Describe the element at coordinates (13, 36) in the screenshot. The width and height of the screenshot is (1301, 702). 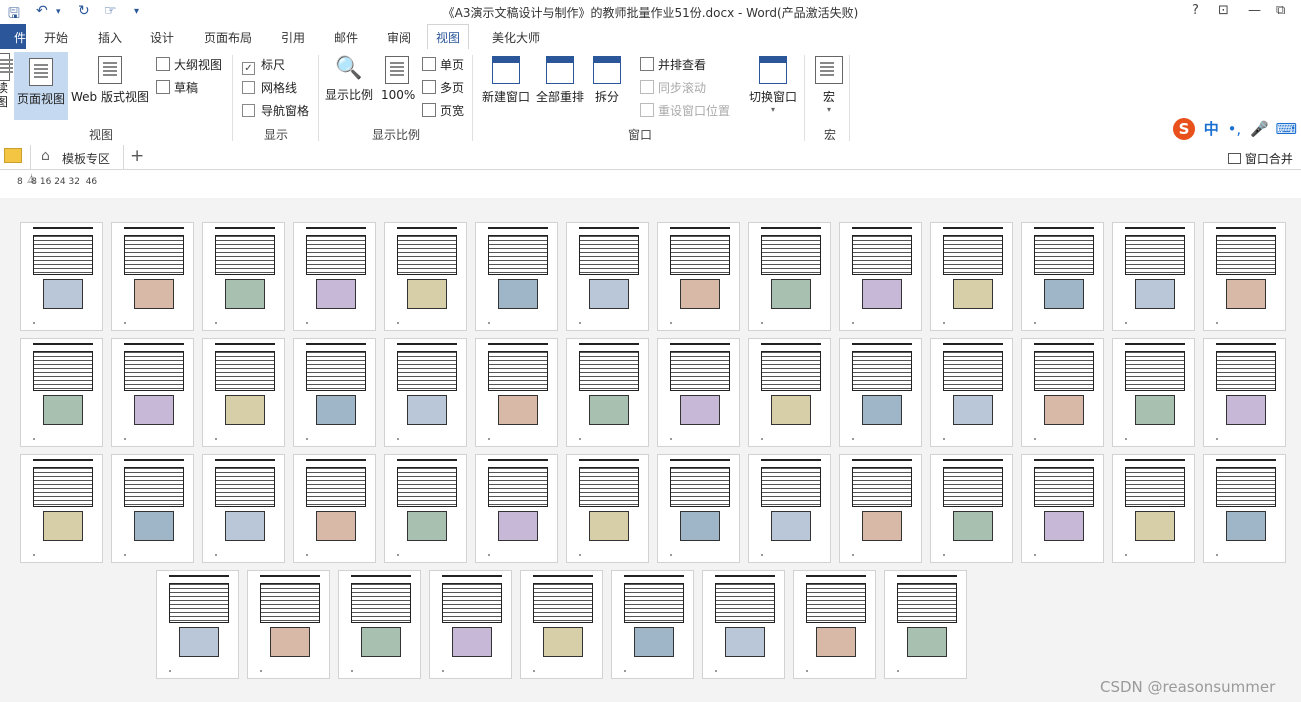
I see `tab-file: 件` at that location.